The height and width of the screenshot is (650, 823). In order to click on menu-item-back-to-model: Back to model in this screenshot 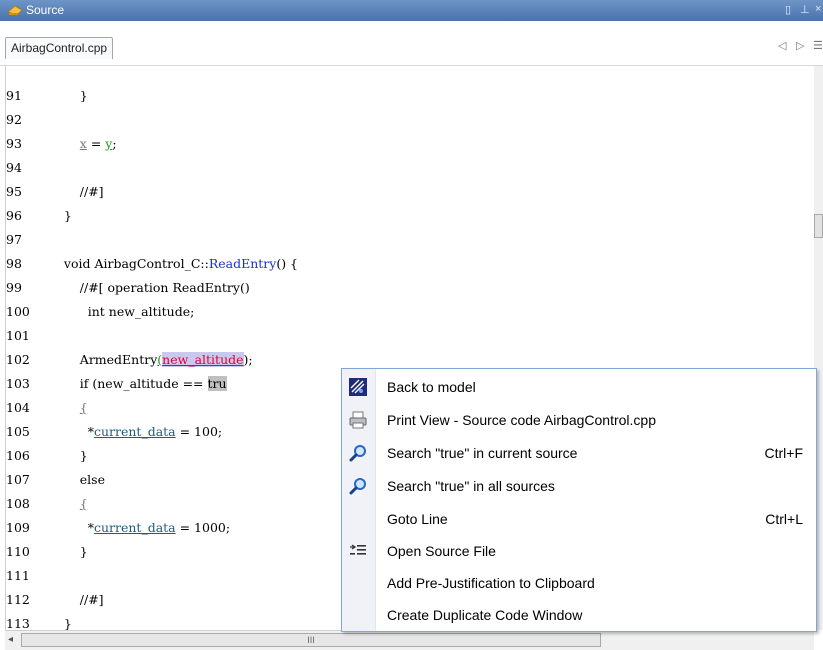, I will do `click(579, 387)`.